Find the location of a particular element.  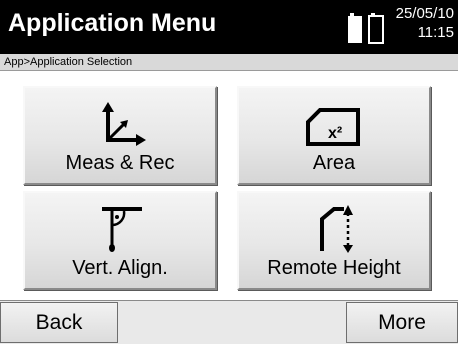

tile-vert-align: Vert. Align. is located at coordinates (120, 240).